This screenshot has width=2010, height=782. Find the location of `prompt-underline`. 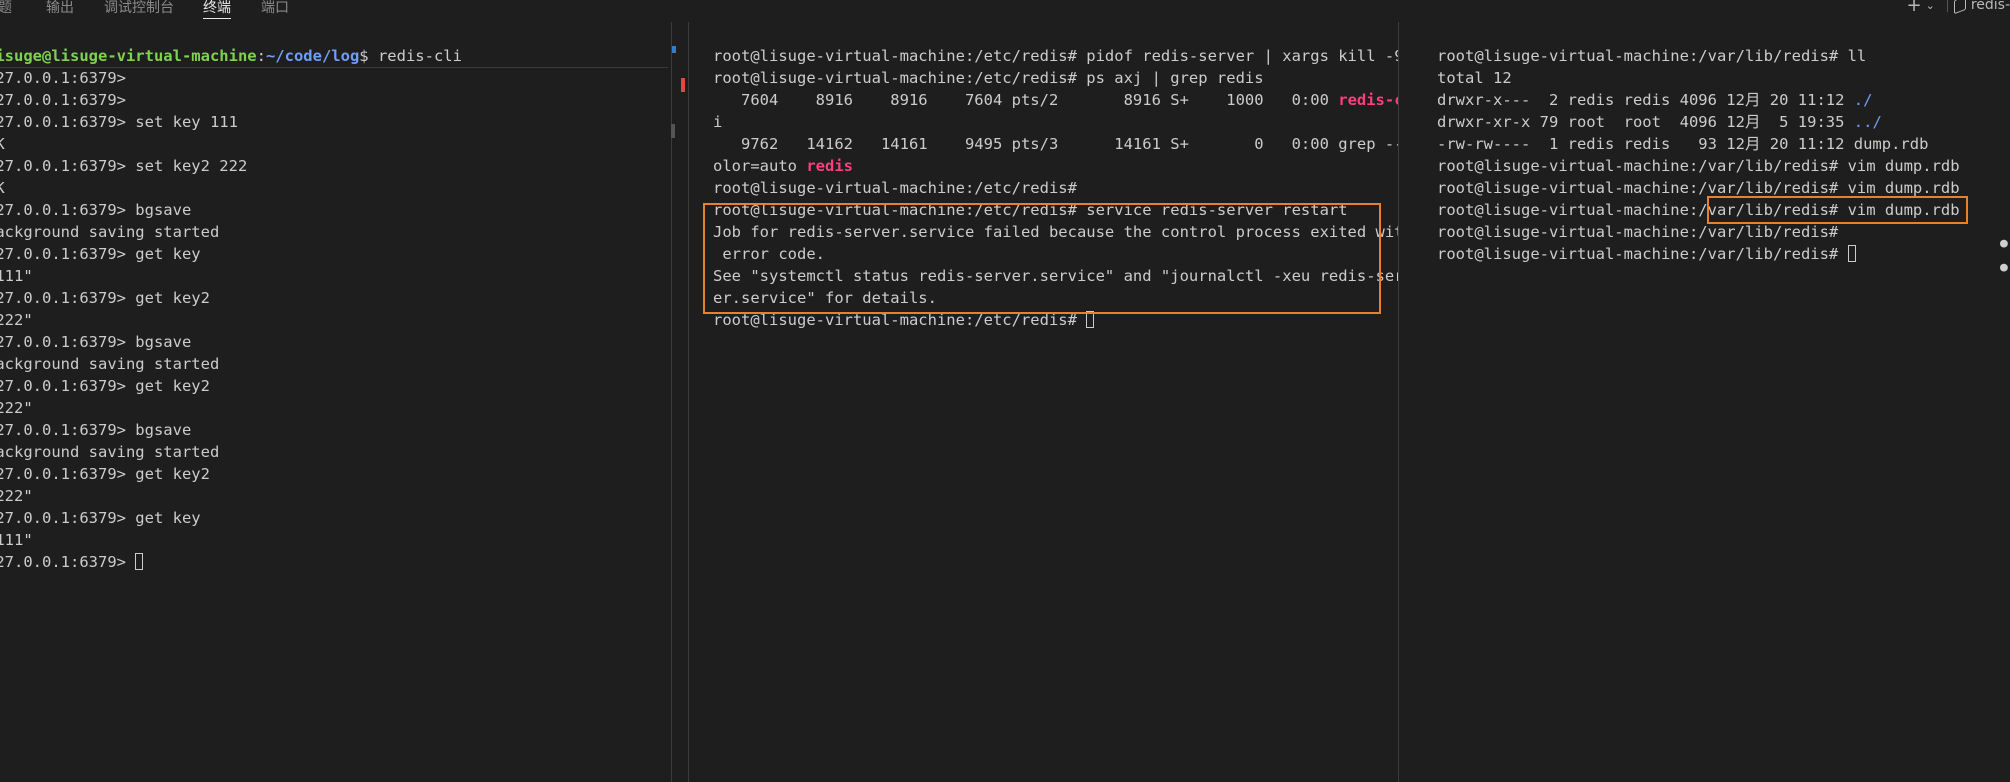

prompt-underline is located at coordinates (334, 67).